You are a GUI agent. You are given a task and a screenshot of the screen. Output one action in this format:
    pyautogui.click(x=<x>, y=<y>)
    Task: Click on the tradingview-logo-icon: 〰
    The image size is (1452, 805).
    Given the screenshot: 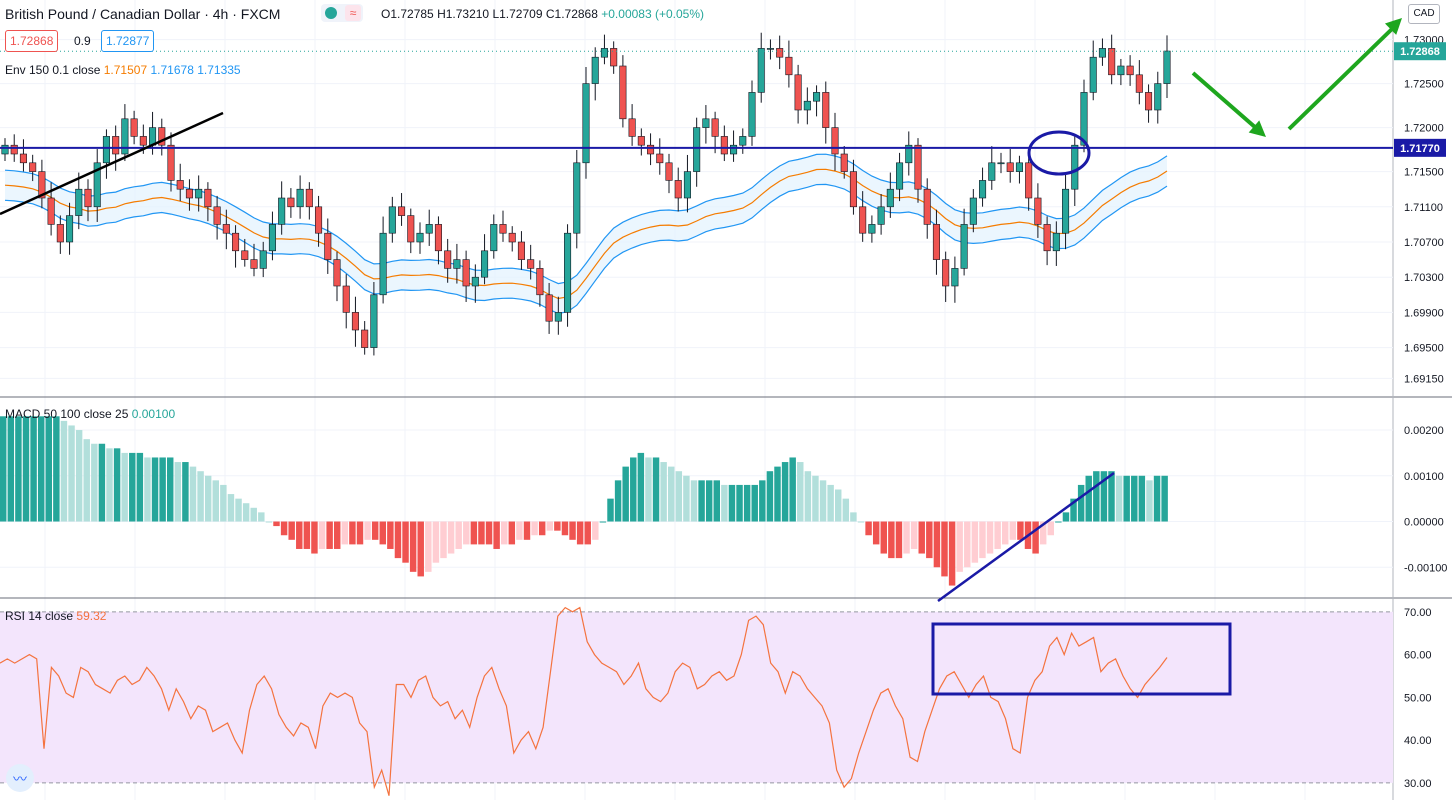 What is the action you would take?
    pyautogui.click(x=20, y=778)
    